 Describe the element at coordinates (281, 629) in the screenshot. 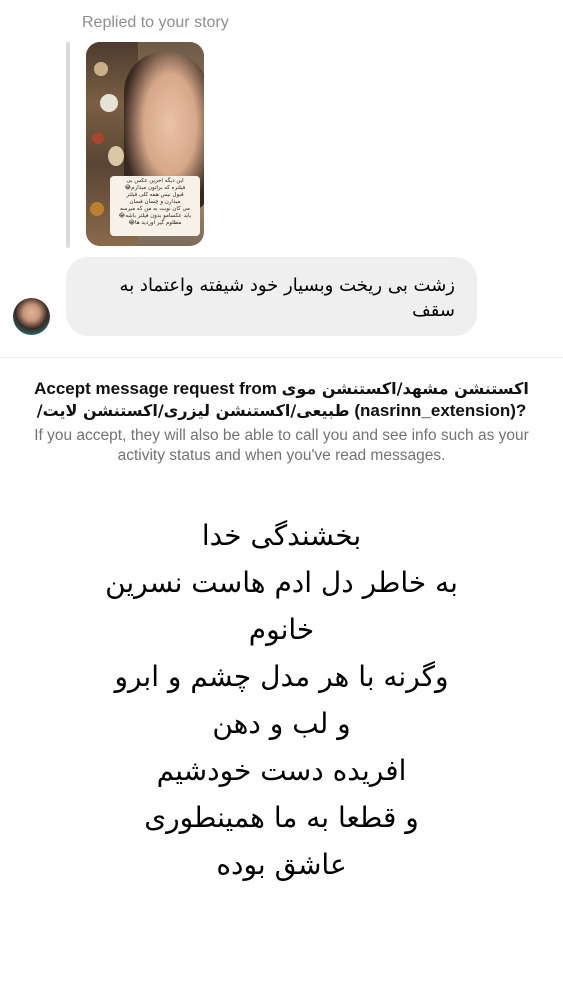

I see `overlay-line: خانوم` at that location.